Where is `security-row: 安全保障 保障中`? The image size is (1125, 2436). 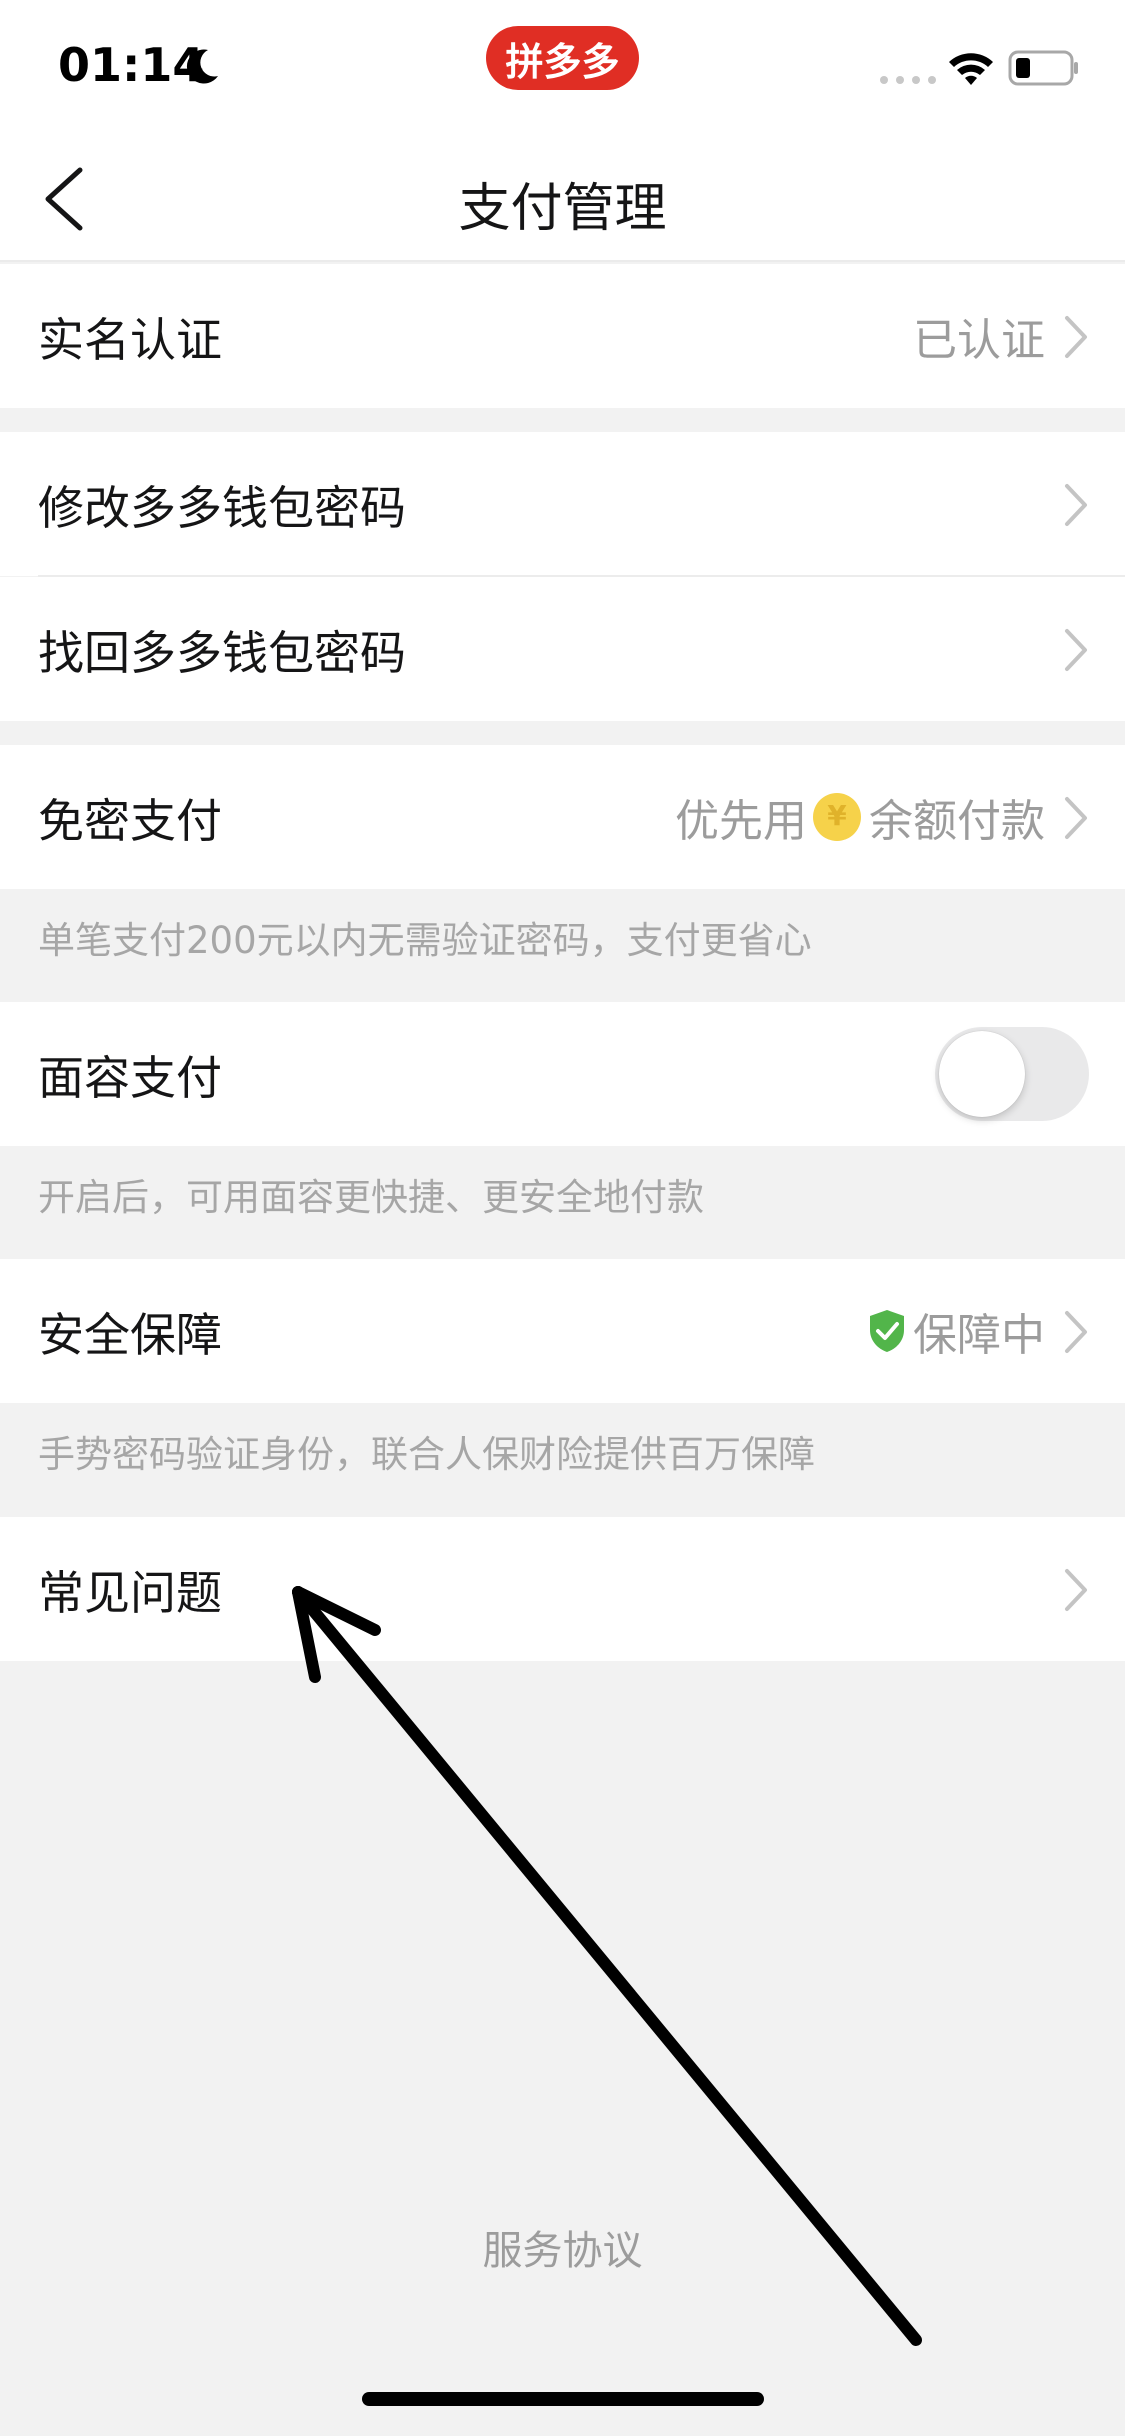 security-row: 安全保障 保障中 is located at coordinates (562, 1331).